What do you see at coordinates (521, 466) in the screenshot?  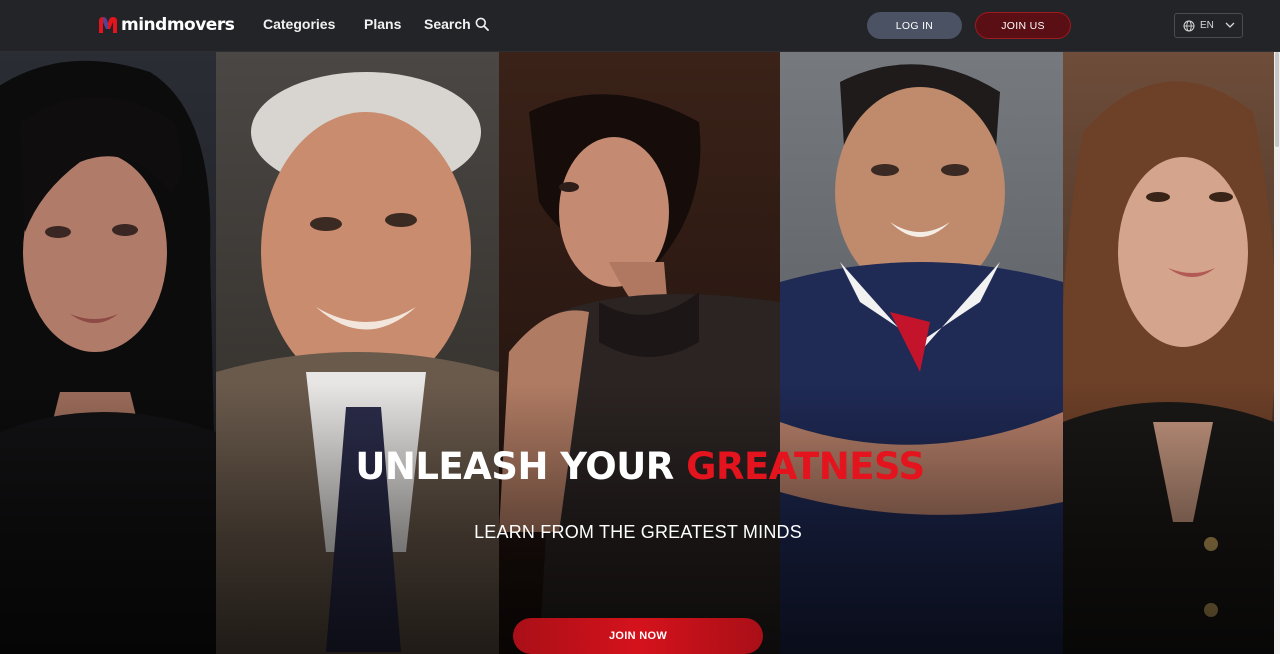 I see `hero-headline-white: UNLEASH YOUR` at bounding box center [521, 466].